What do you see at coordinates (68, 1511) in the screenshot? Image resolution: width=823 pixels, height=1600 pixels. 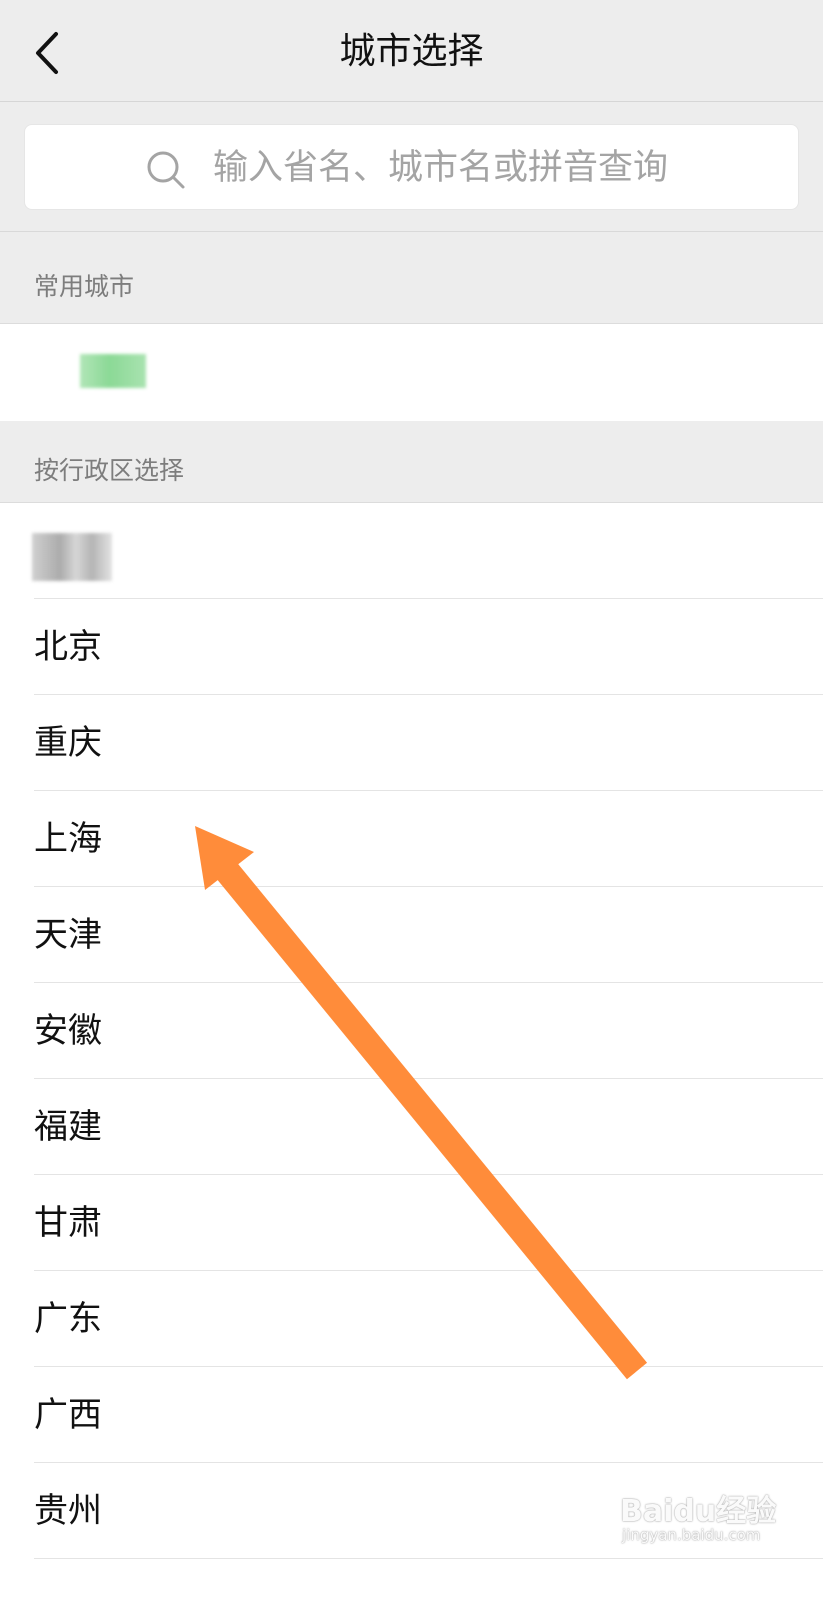 I see `region-label: 贵州` at bounding box center [68, 1511].